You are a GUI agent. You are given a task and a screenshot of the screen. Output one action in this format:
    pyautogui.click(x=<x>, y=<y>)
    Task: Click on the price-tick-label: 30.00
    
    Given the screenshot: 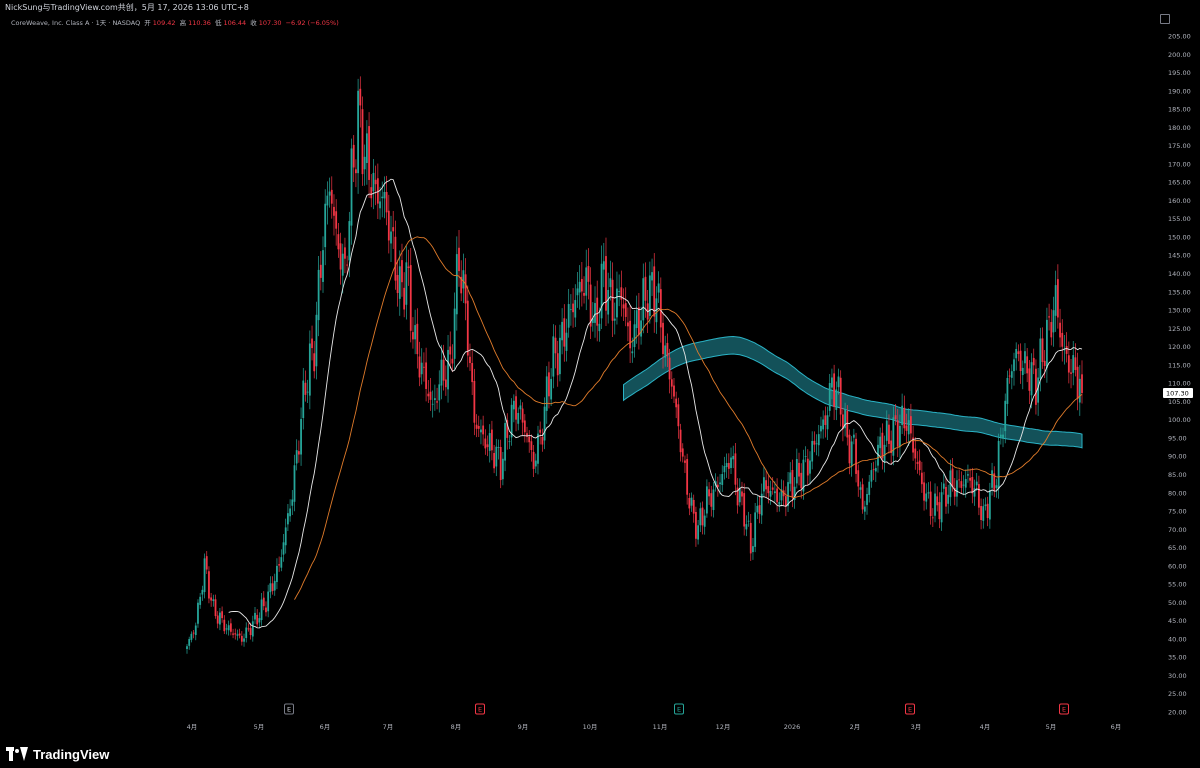 What is the action you would take?
    pyautogui.click(x=1177, y=676)
    